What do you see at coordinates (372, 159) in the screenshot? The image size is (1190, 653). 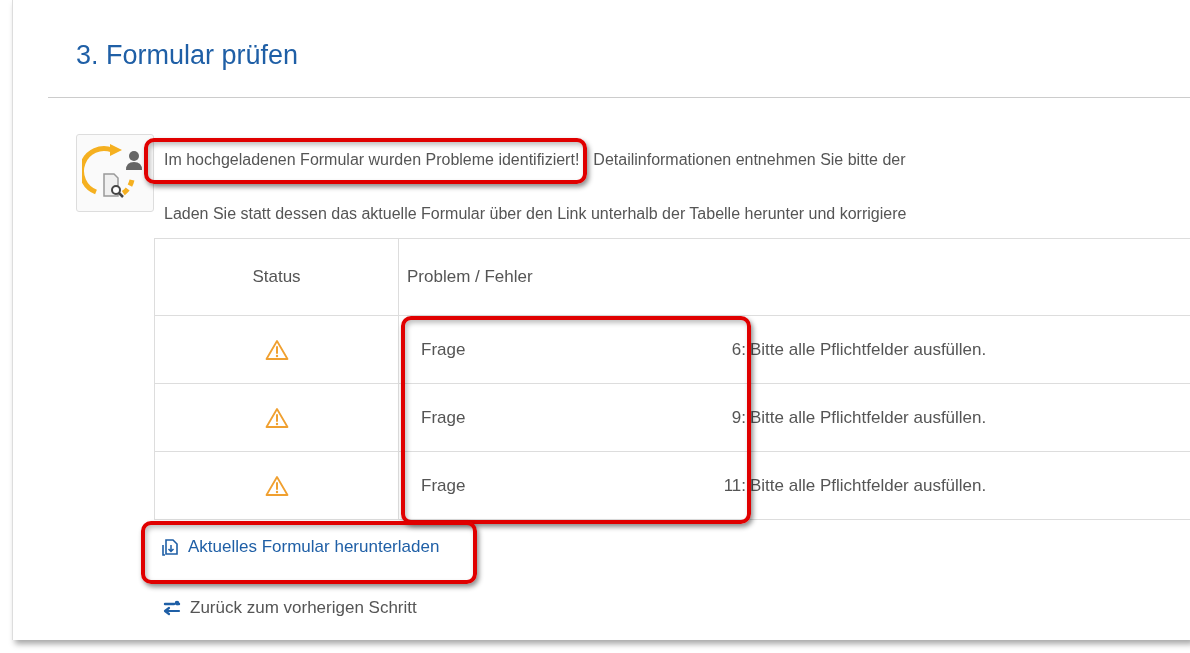 I see `message-text: Im hochgeladenen Formular wurden Probleme identifiziert!` at bounding box center [372, 159].